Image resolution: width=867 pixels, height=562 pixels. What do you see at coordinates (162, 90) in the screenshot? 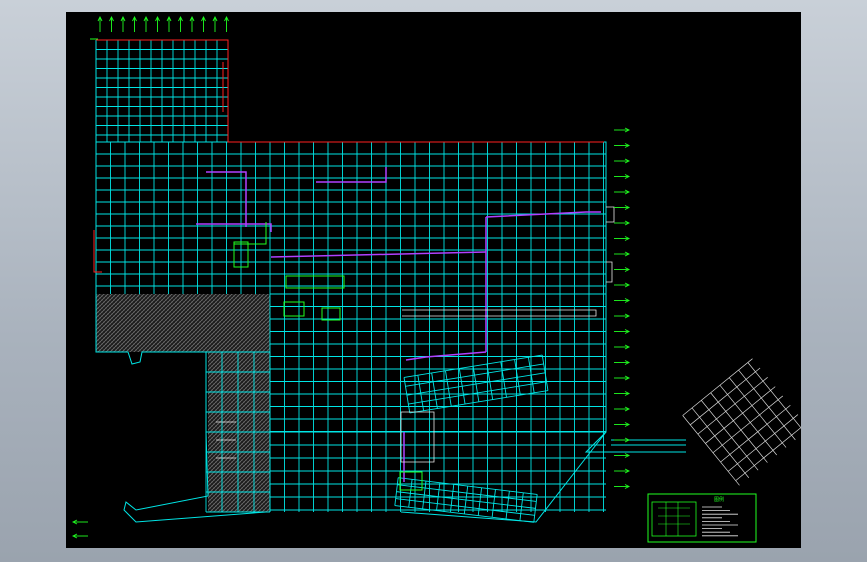
I see `structural-grid-north-wing` at bounding box center [162, 90].